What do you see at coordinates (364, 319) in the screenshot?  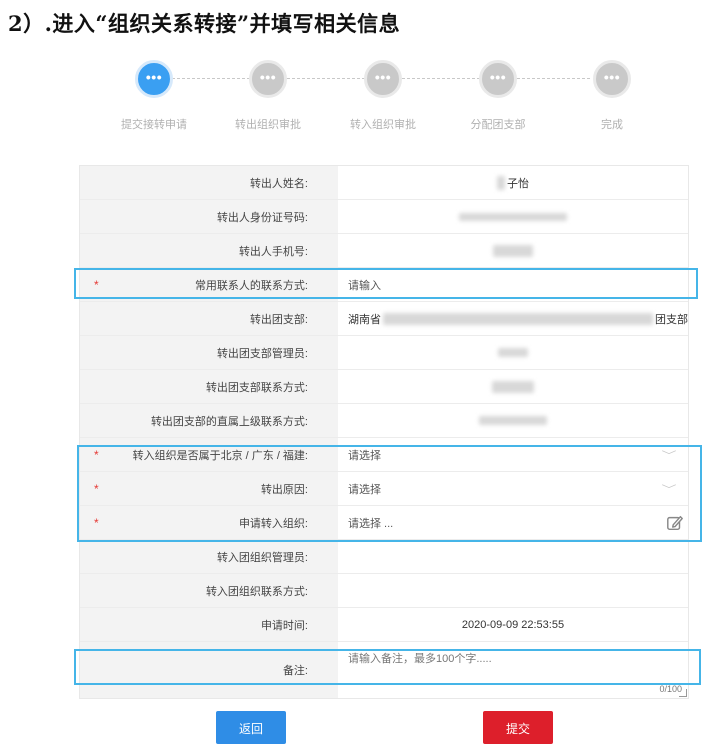 I see `out-branch-prefix: 湖南省` at bounding box center [364, 319].